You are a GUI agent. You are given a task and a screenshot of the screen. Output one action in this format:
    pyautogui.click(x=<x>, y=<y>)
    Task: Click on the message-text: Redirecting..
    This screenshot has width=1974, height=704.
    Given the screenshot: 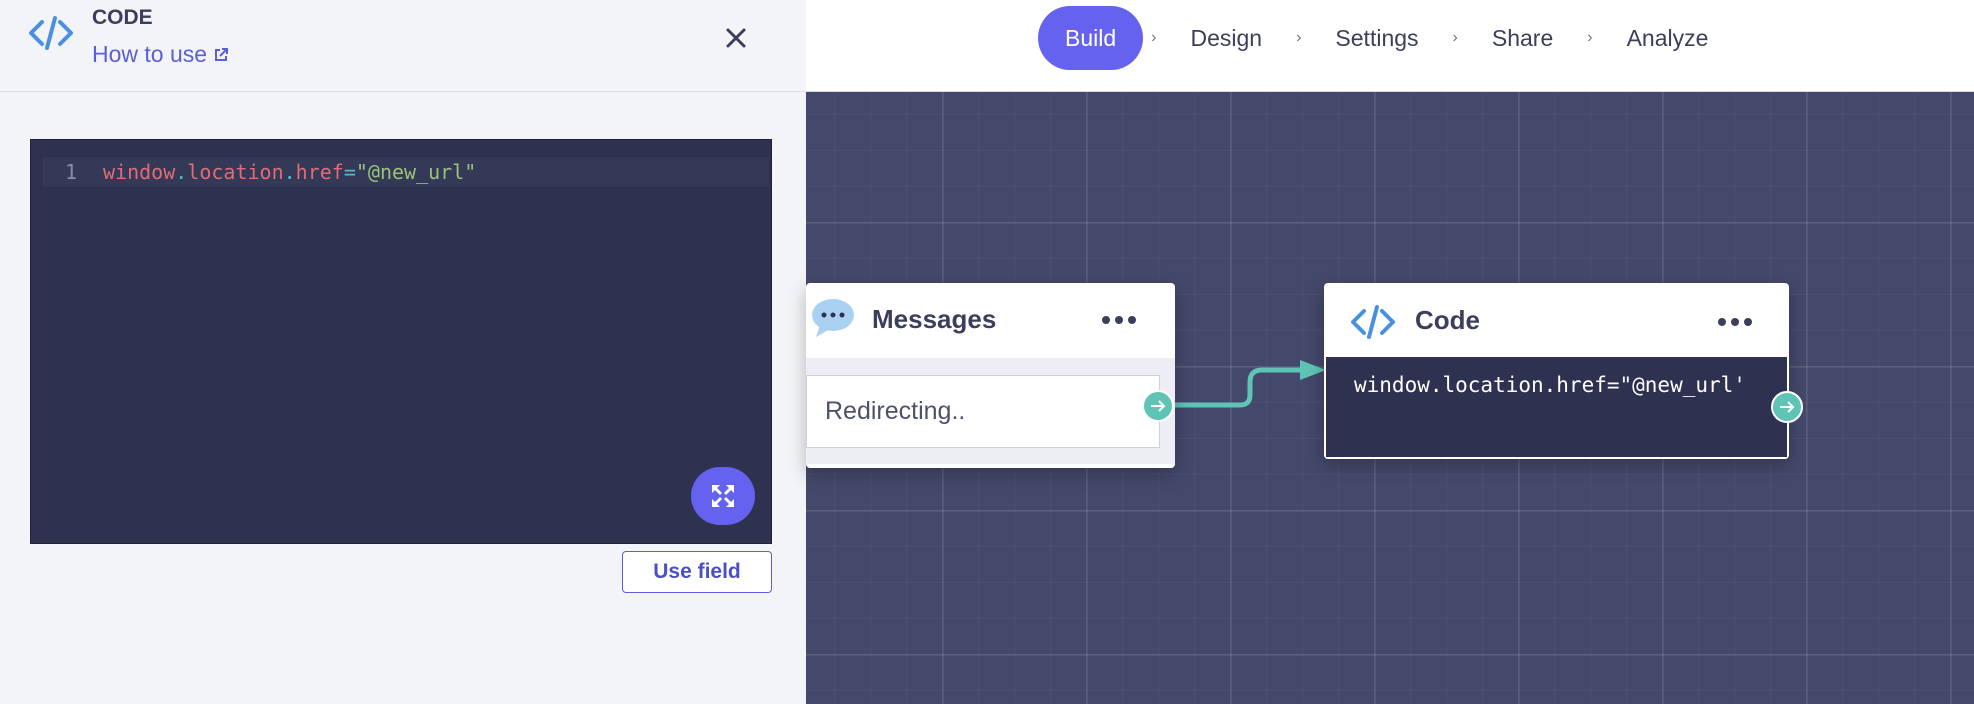 What is the action you would take?
    pyautogui.click(x=983, y=411)
    